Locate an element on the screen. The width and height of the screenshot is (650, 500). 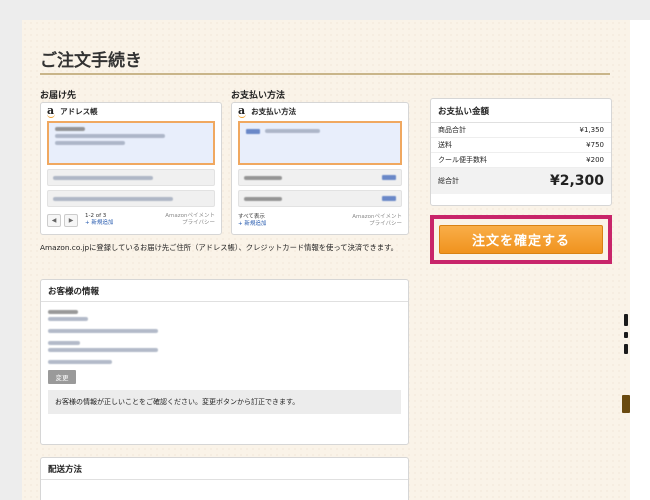
summary-total: 総合計 ¥2,300 is located at coordinates (521, 181).